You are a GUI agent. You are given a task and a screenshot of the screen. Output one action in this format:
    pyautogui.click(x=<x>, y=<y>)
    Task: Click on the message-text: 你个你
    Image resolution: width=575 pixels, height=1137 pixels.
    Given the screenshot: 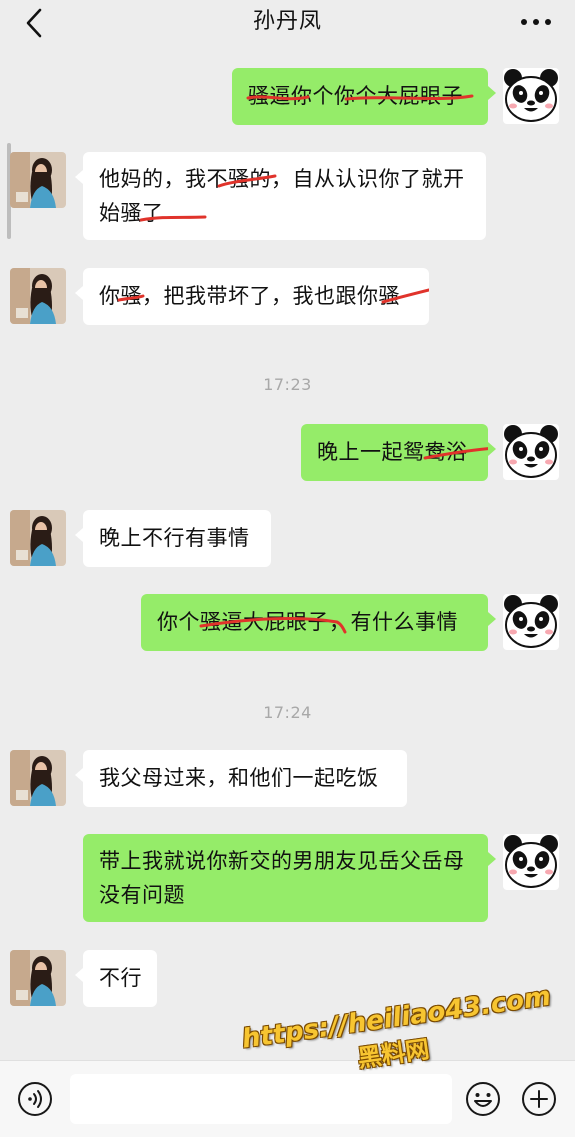 What is the action you would take?
    pyautogui.click(x=323, y=96)
    